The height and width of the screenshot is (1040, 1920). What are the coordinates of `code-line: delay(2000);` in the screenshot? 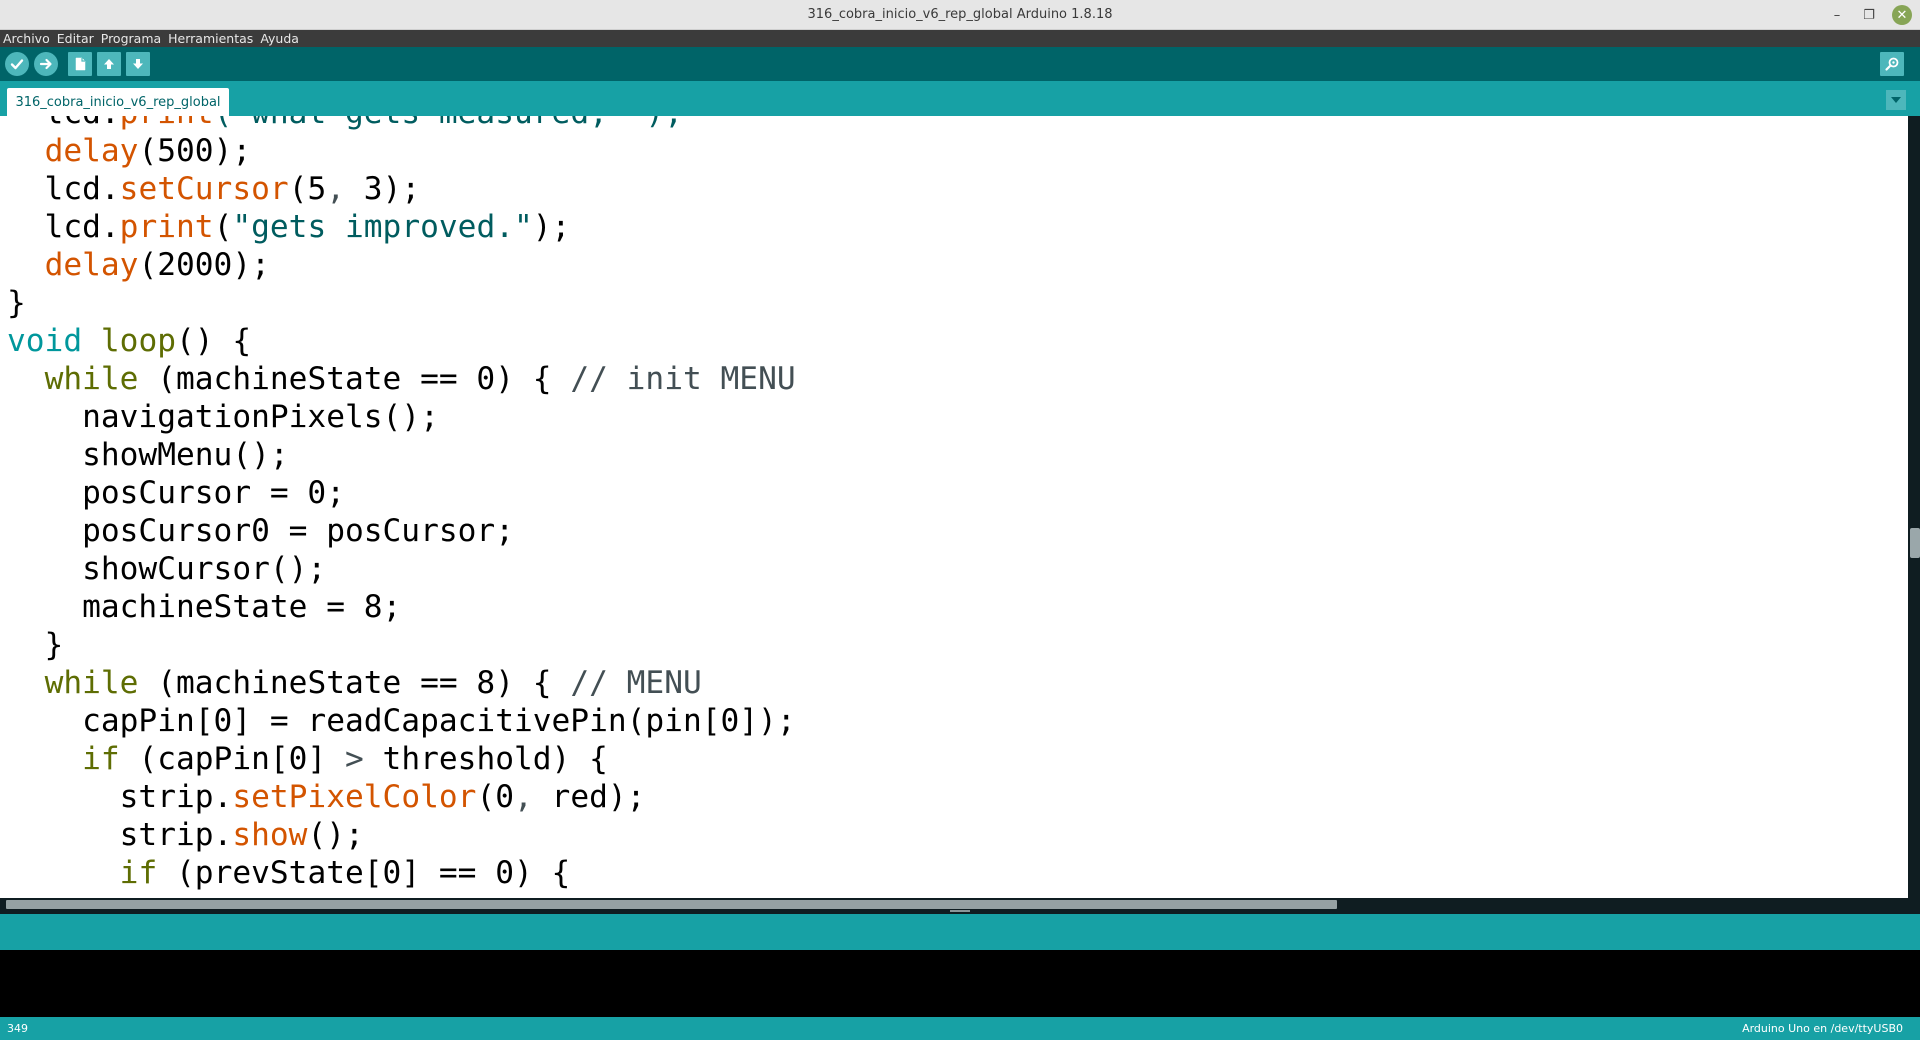 It's located at (401, 265).